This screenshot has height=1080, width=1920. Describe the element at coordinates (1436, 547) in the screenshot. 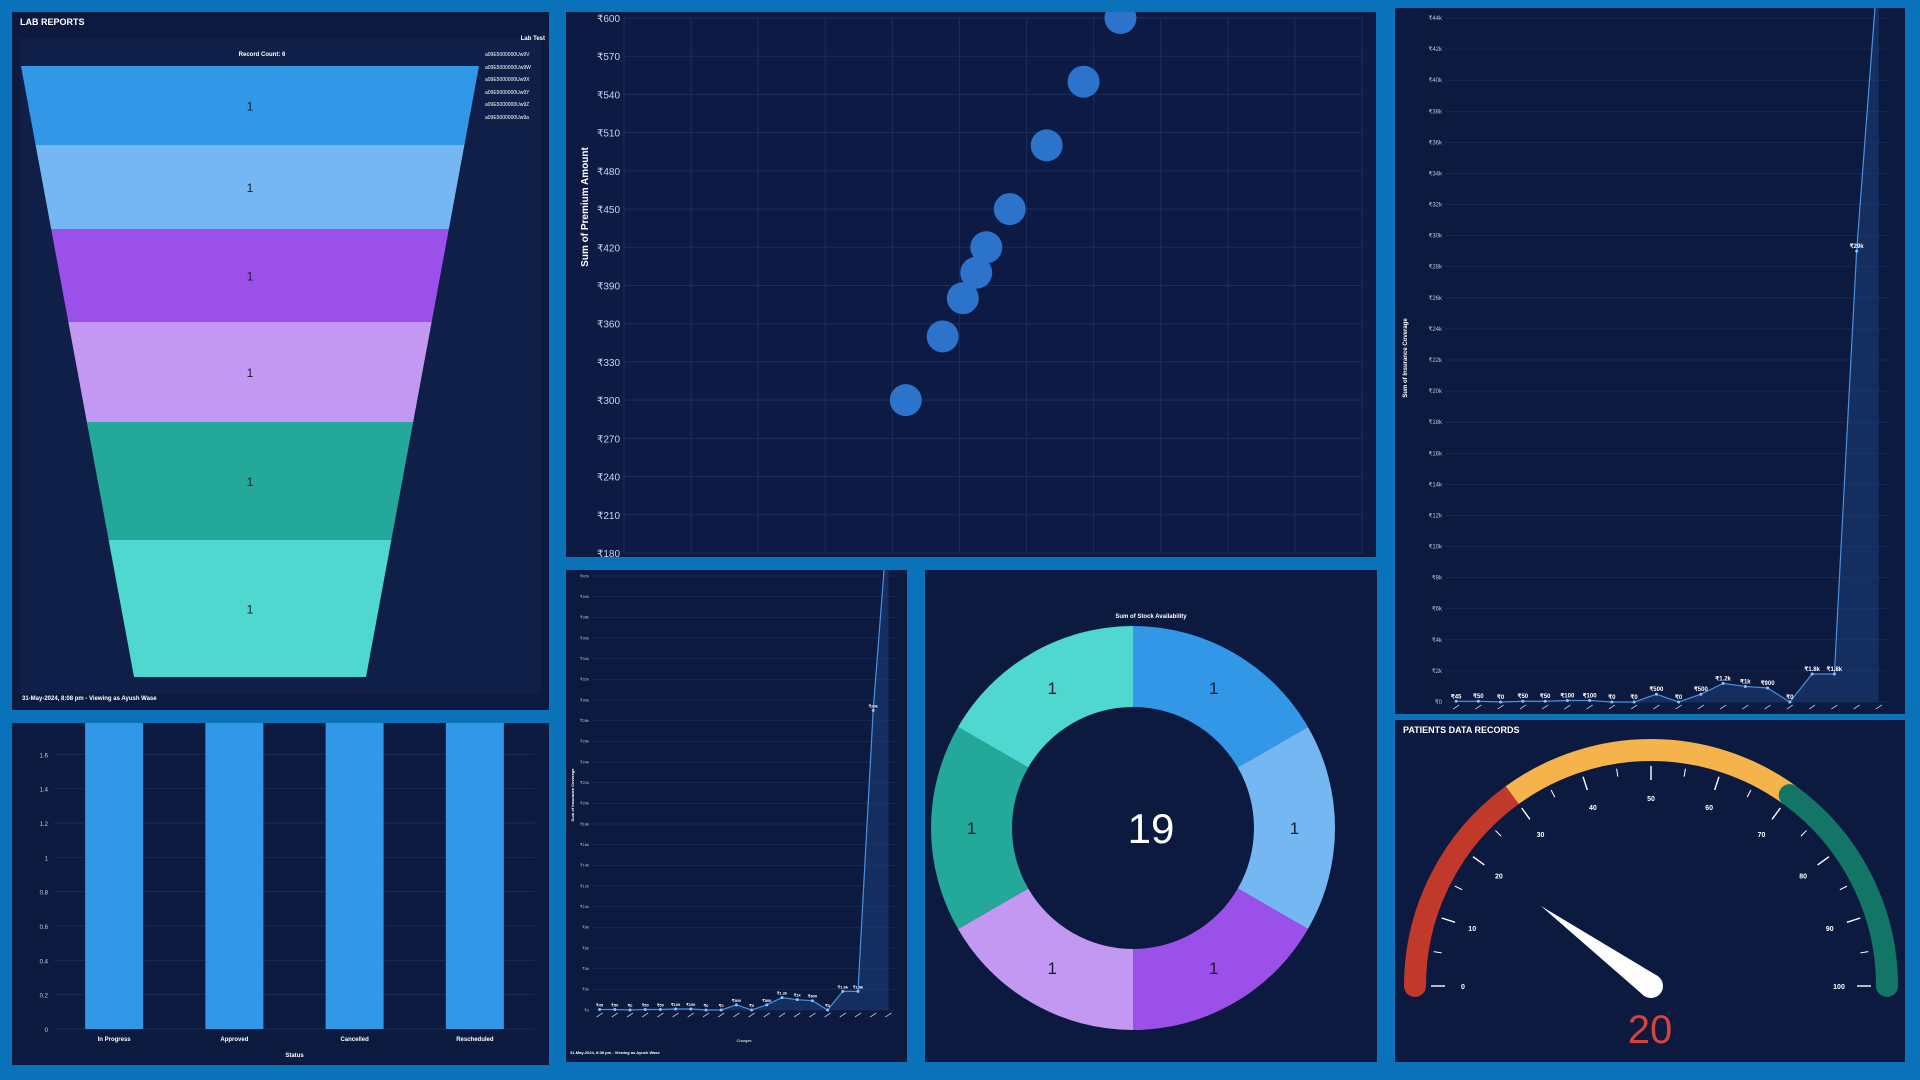

I see `y-tick-label: ₹10k` at that location.